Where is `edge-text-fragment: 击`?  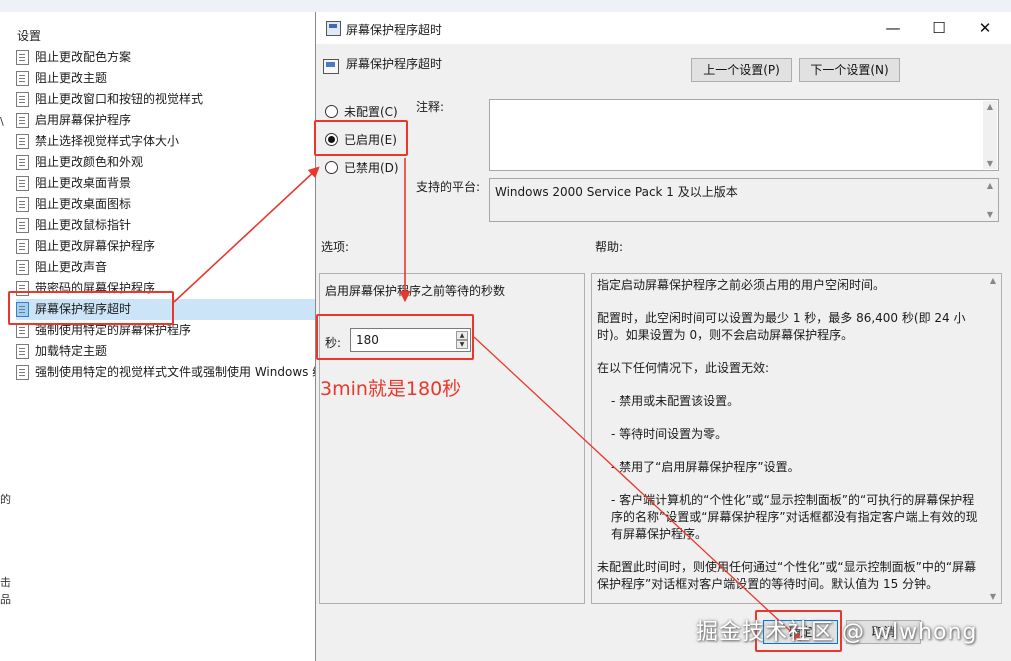
edge-text-fragment: 击 is located at coordinates (5, 582).